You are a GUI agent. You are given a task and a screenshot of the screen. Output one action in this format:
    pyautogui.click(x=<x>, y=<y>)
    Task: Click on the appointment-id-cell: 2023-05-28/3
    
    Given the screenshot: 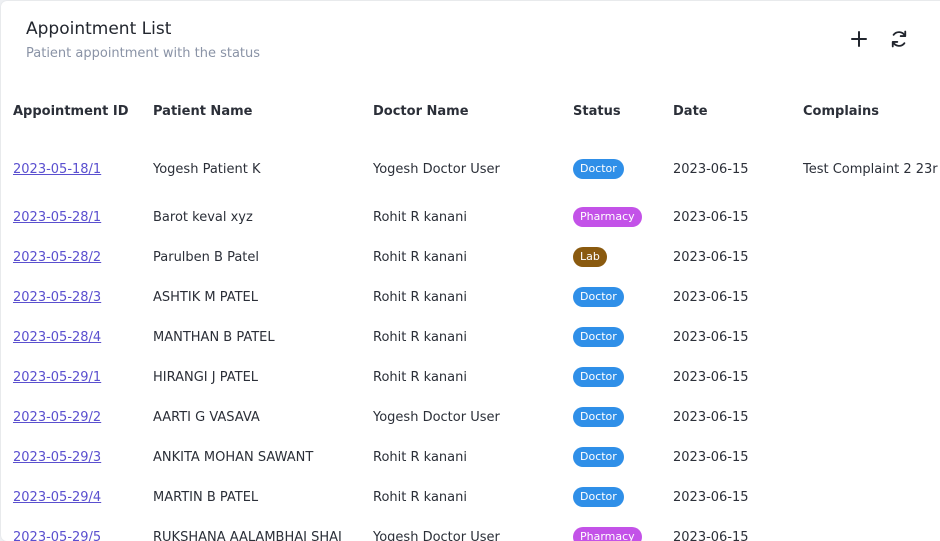 What is the action you would take?
    pyautogui.click(x=71, y=297)
    